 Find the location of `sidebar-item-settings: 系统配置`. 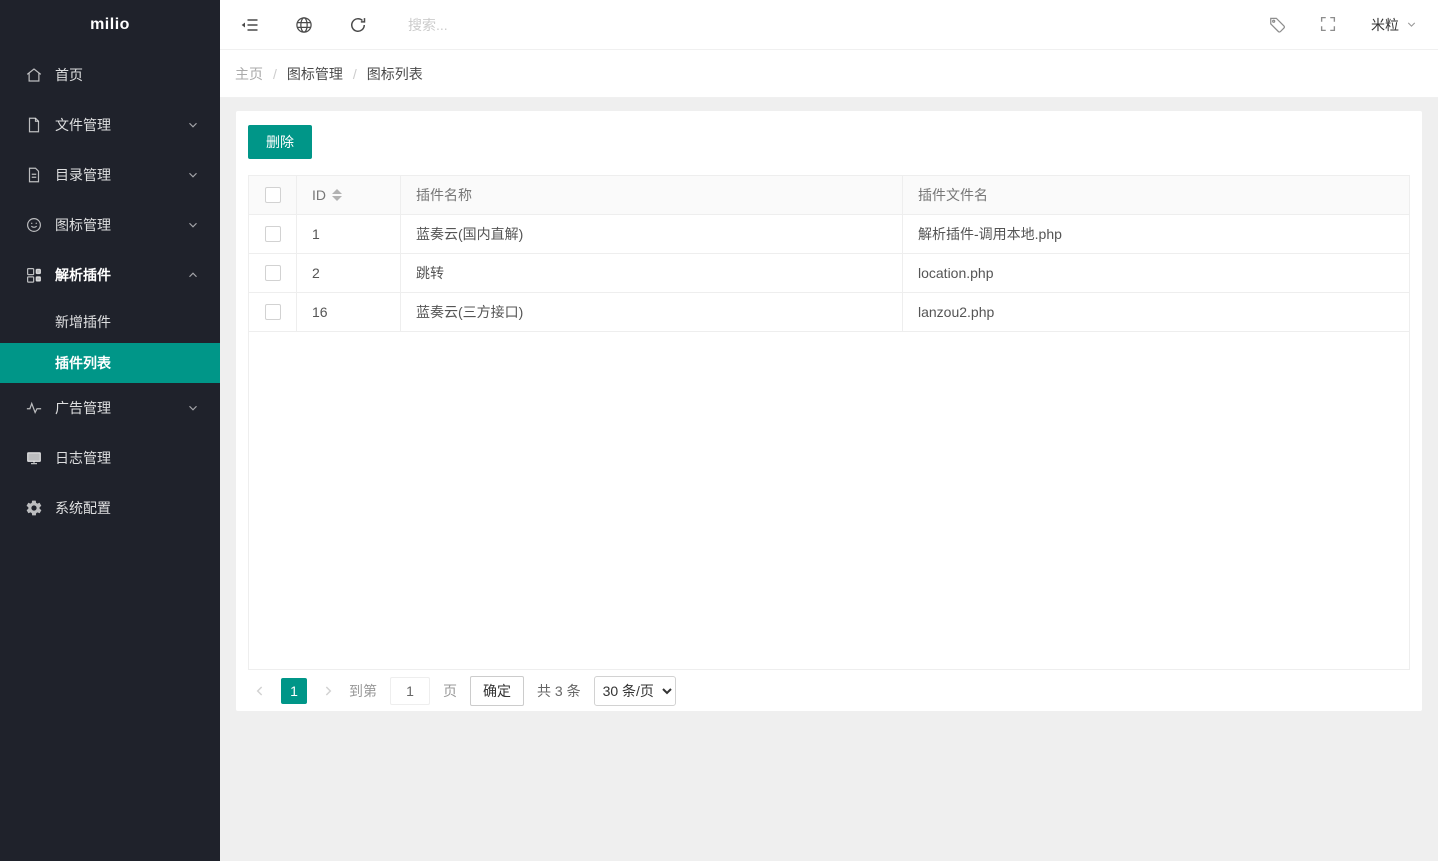

sidebar-item-settings: 系统配置 is located at coordinates (110, 508).